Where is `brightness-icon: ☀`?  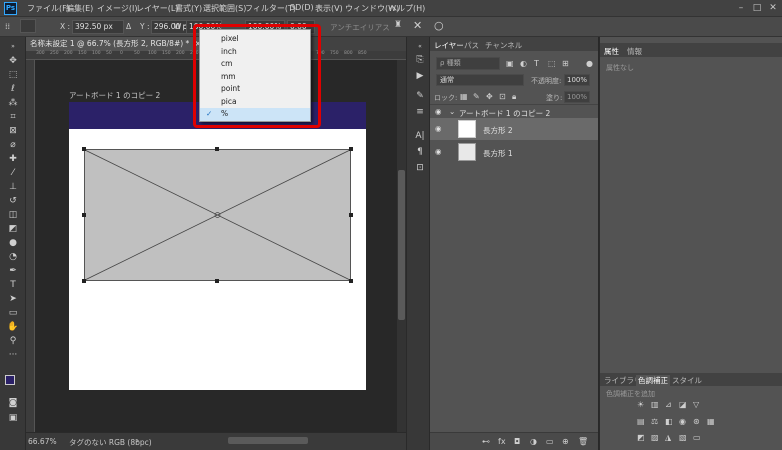 brightness-icon: ☀ is located at coordinates (640, 405).